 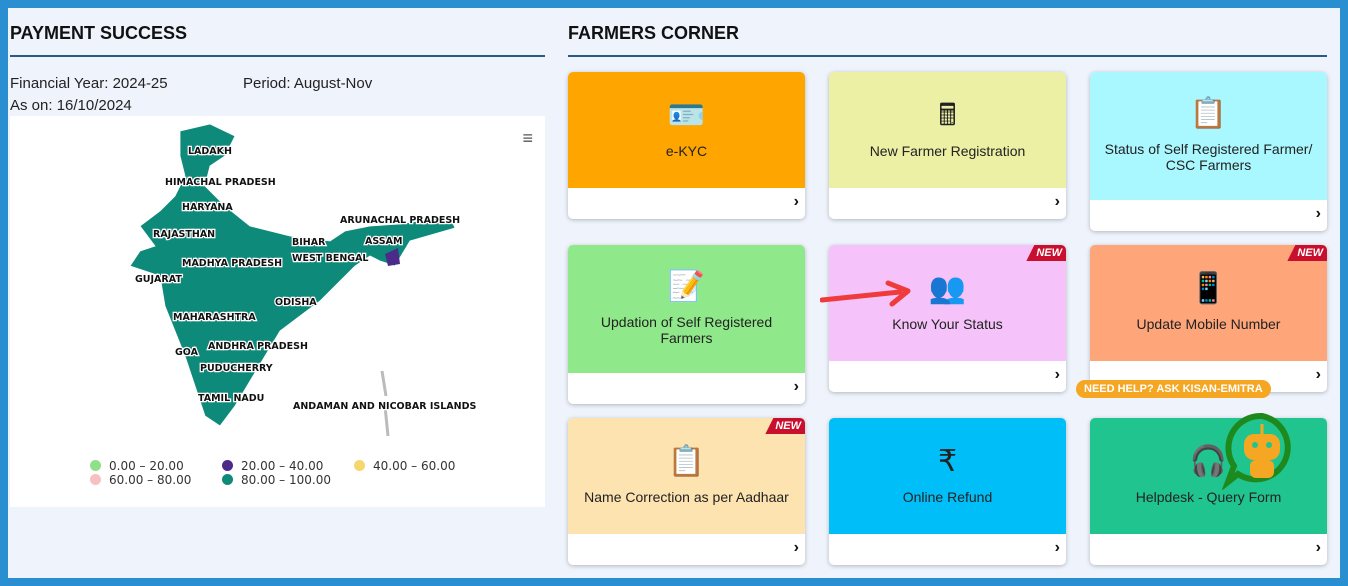 I want to click on card-online-refund: ₹ Online Refund ›, so click(x=947, y=491).